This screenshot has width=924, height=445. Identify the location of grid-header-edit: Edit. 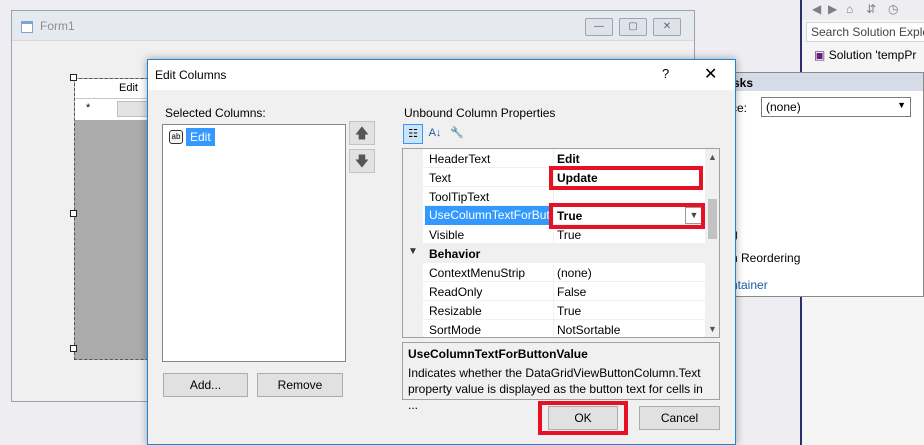
(128, 88).